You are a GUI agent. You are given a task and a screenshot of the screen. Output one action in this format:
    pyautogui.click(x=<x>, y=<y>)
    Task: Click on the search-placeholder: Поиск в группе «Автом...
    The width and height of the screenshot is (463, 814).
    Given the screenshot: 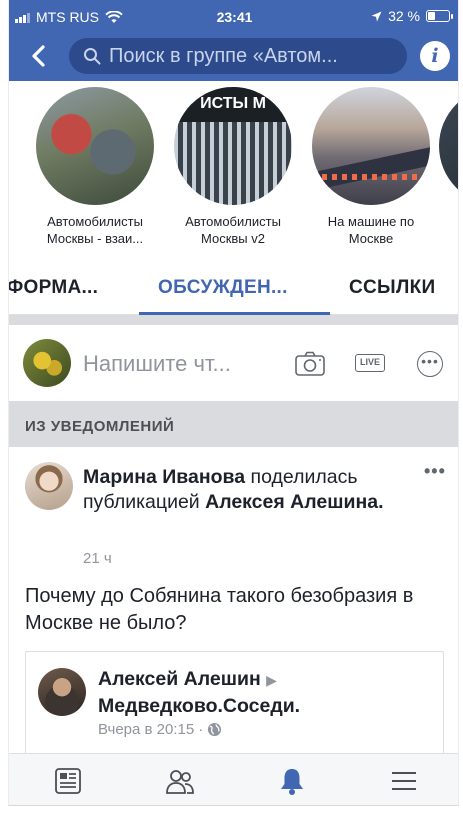 What is the action you would take?
    pyautogui.click(x=223, y=55)
    